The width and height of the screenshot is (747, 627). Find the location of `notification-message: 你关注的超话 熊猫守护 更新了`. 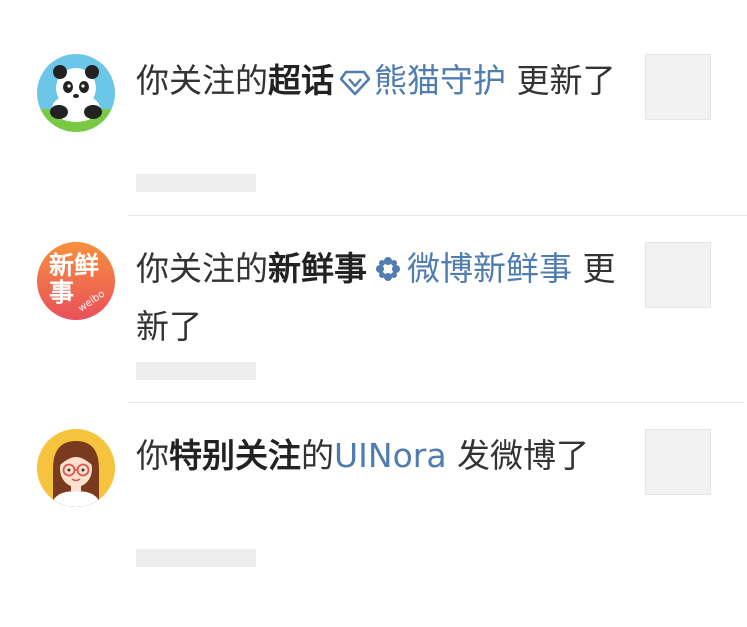

notification-message: 你关注的超话 熊猫守护 更新了 is located at coordinates (378, 83).